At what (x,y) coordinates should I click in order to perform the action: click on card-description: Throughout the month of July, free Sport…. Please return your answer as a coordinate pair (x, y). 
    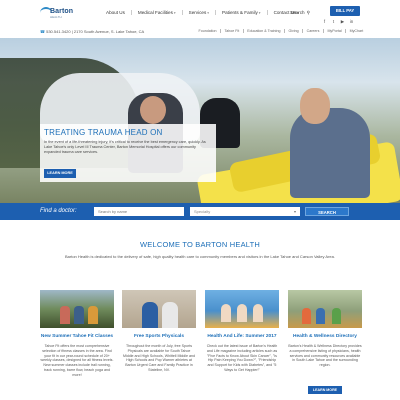
    Looking at the image, I should click on (159, 358).